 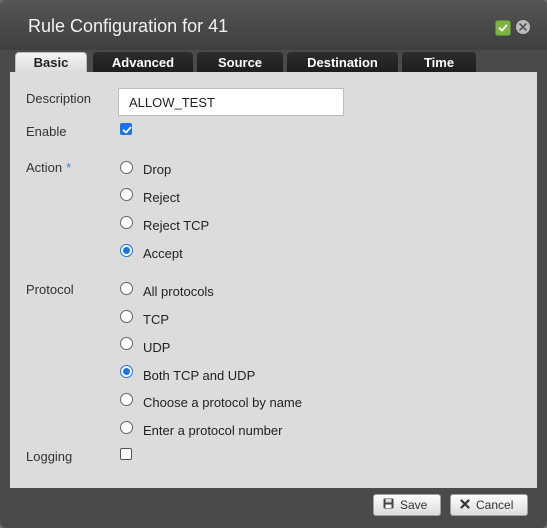 I want to click on cancel-label: Cancel, so click(x=495, y=505).